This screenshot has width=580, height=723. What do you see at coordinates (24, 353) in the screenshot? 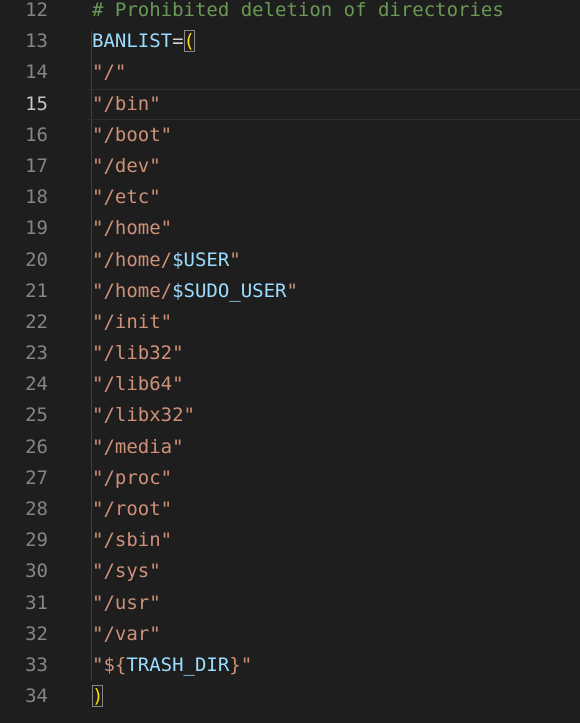
I see `line-number: 23` at bounding box center [24, 353].